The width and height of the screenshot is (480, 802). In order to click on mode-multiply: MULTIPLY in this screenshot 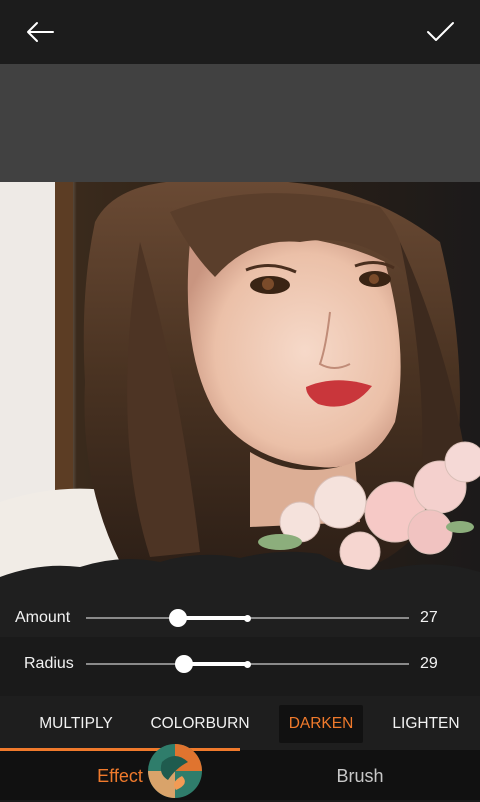, I will do `click(76, 724)`.